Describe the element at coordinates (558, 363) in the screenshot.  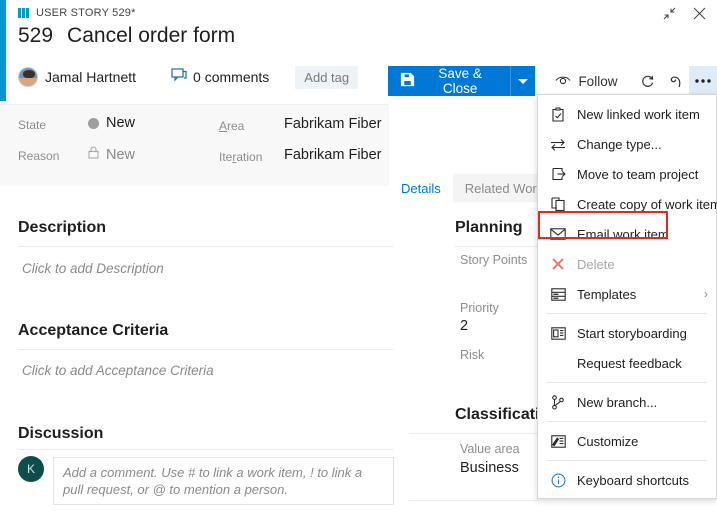
I see `no-icon` at that location.